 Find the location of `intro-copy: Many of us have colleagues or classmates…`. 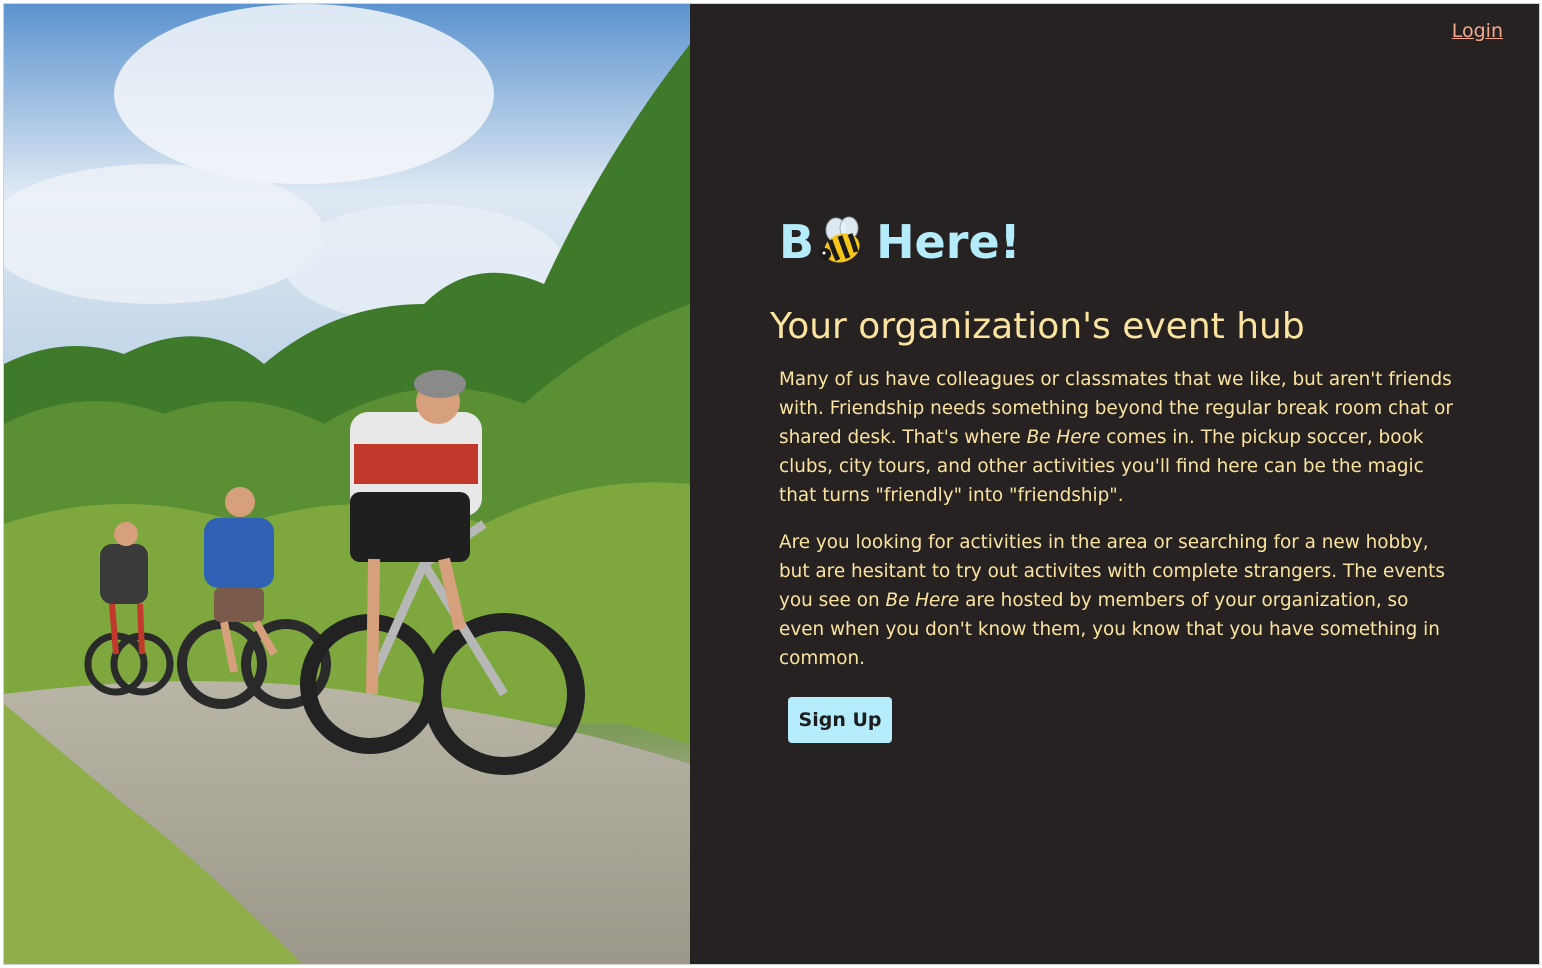

intro-copy: Many of us have colleagues or classmates… is located at coordinates (1119, 519).